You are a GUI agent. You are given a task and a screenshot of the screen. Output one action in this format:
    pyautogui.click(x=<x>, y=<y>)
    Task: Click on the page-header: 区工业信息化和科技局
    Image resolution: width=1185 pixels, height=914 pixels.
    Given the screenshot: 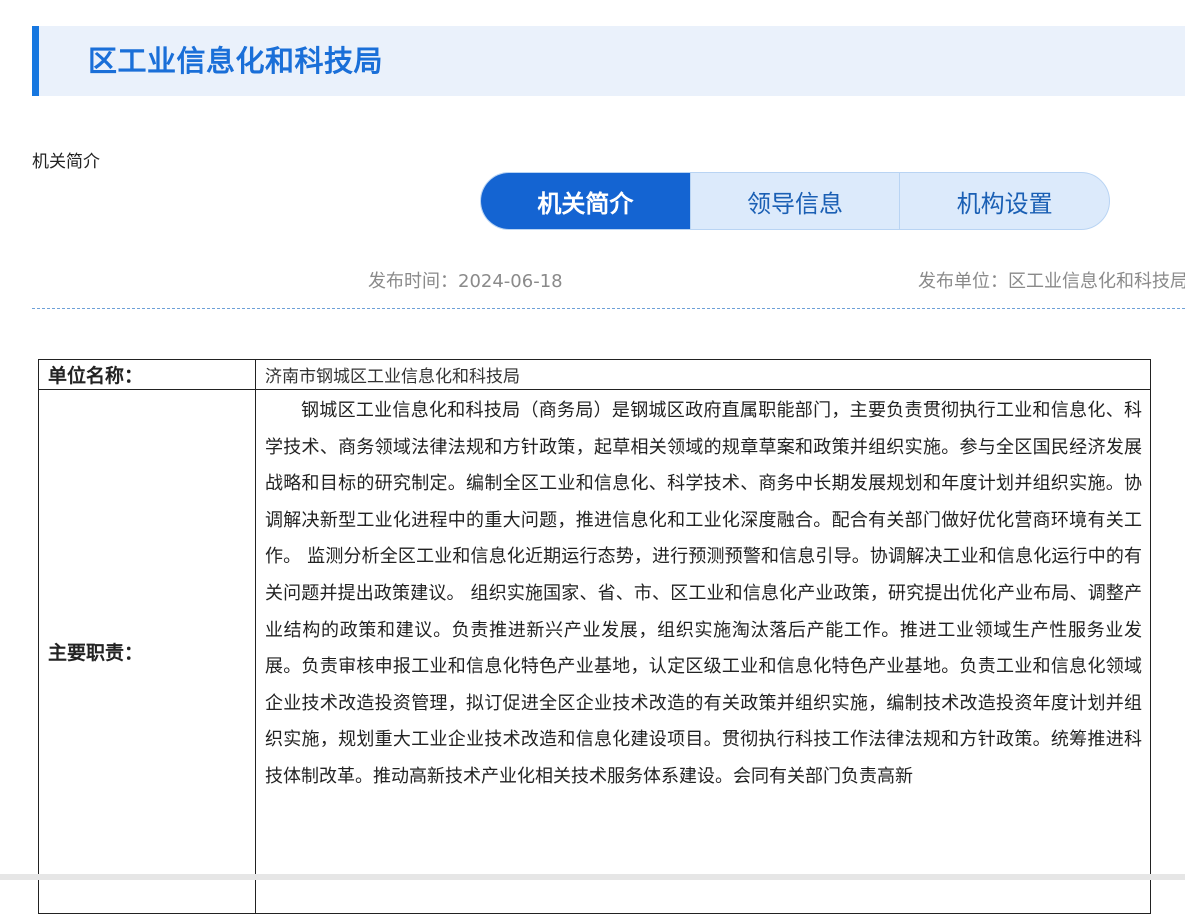 What is the action you would take?
    pyautogui.click(x=608, y=61)
    